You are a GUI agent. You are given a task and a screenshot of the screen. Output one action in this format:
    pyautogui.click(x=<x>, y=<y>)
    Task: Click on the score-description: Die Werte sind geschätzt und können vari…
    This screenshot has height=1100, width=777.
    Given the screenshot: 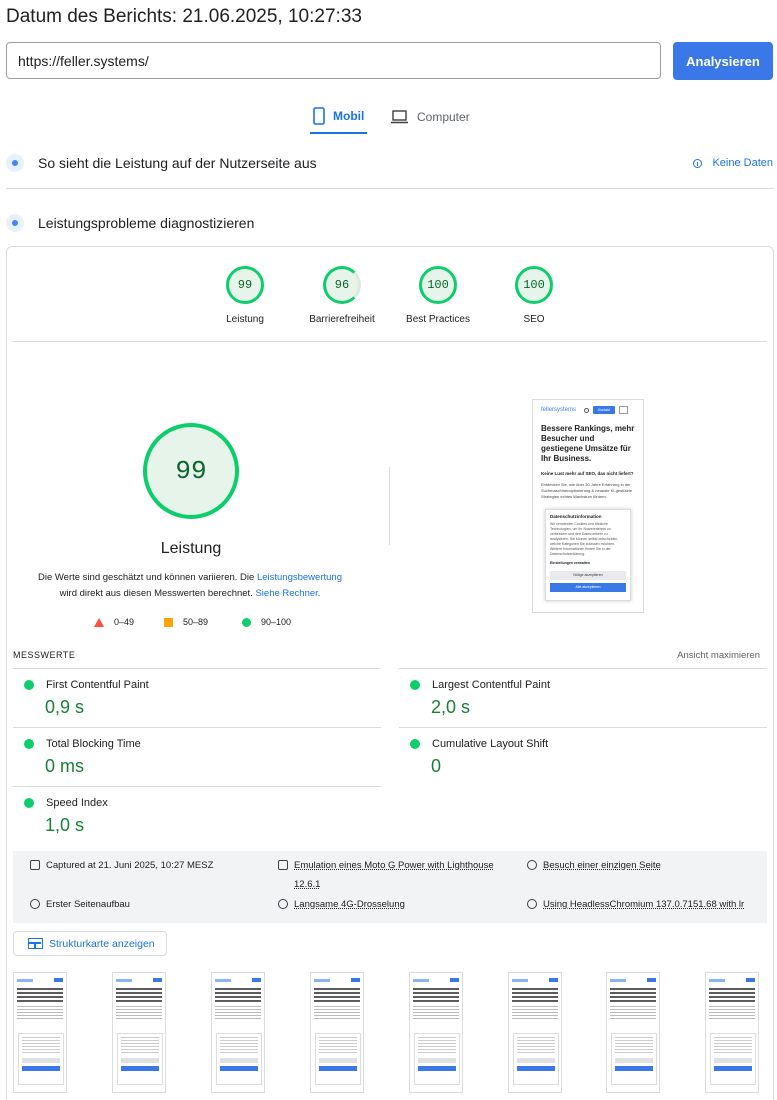 What is the action you would take?
    pyautogui.click(x=190, y=586)
    